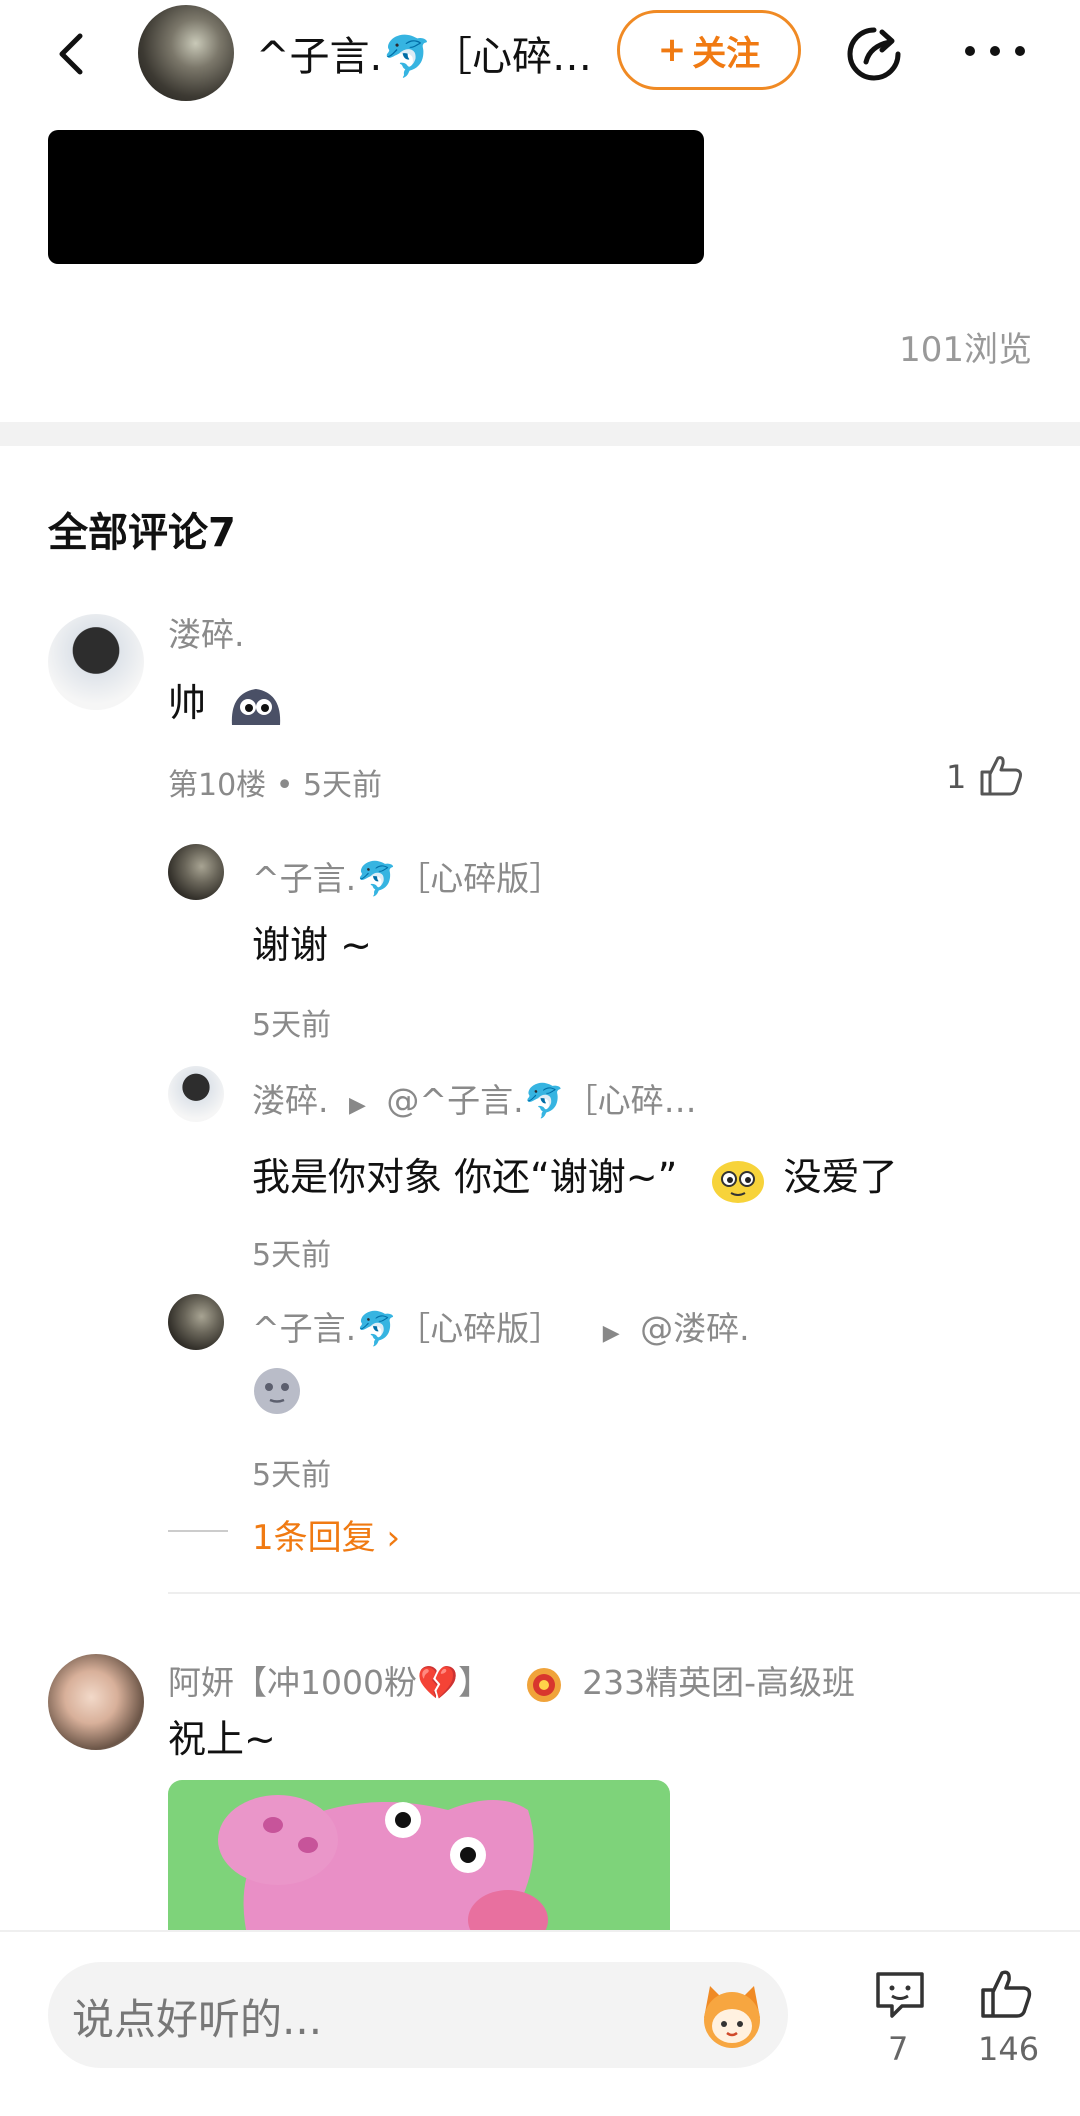 The width and height of the screenshot is (1080, 2116). I want to click on follow-label: 关注, so click(726, 53).